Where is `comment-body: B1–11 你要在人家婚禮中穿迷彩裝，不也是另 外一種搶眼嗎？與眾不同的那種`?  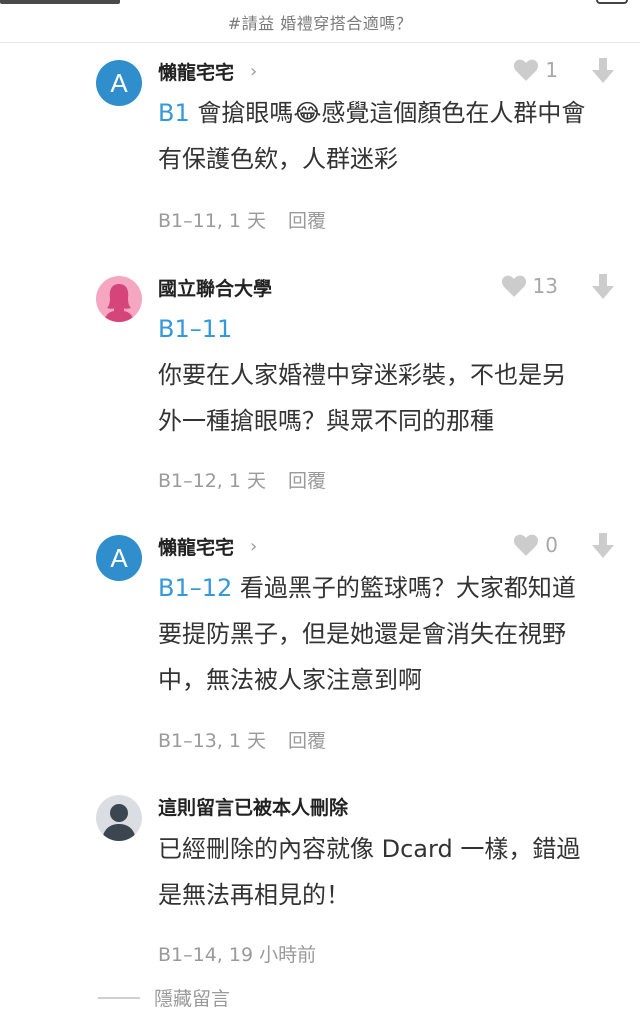
comment-body: B1–11 你要在人家婚禮中穿迷彩裝，不也是另 外一種搶眼嗎？與眾不同的那種 is located at coordinates (388, 375).